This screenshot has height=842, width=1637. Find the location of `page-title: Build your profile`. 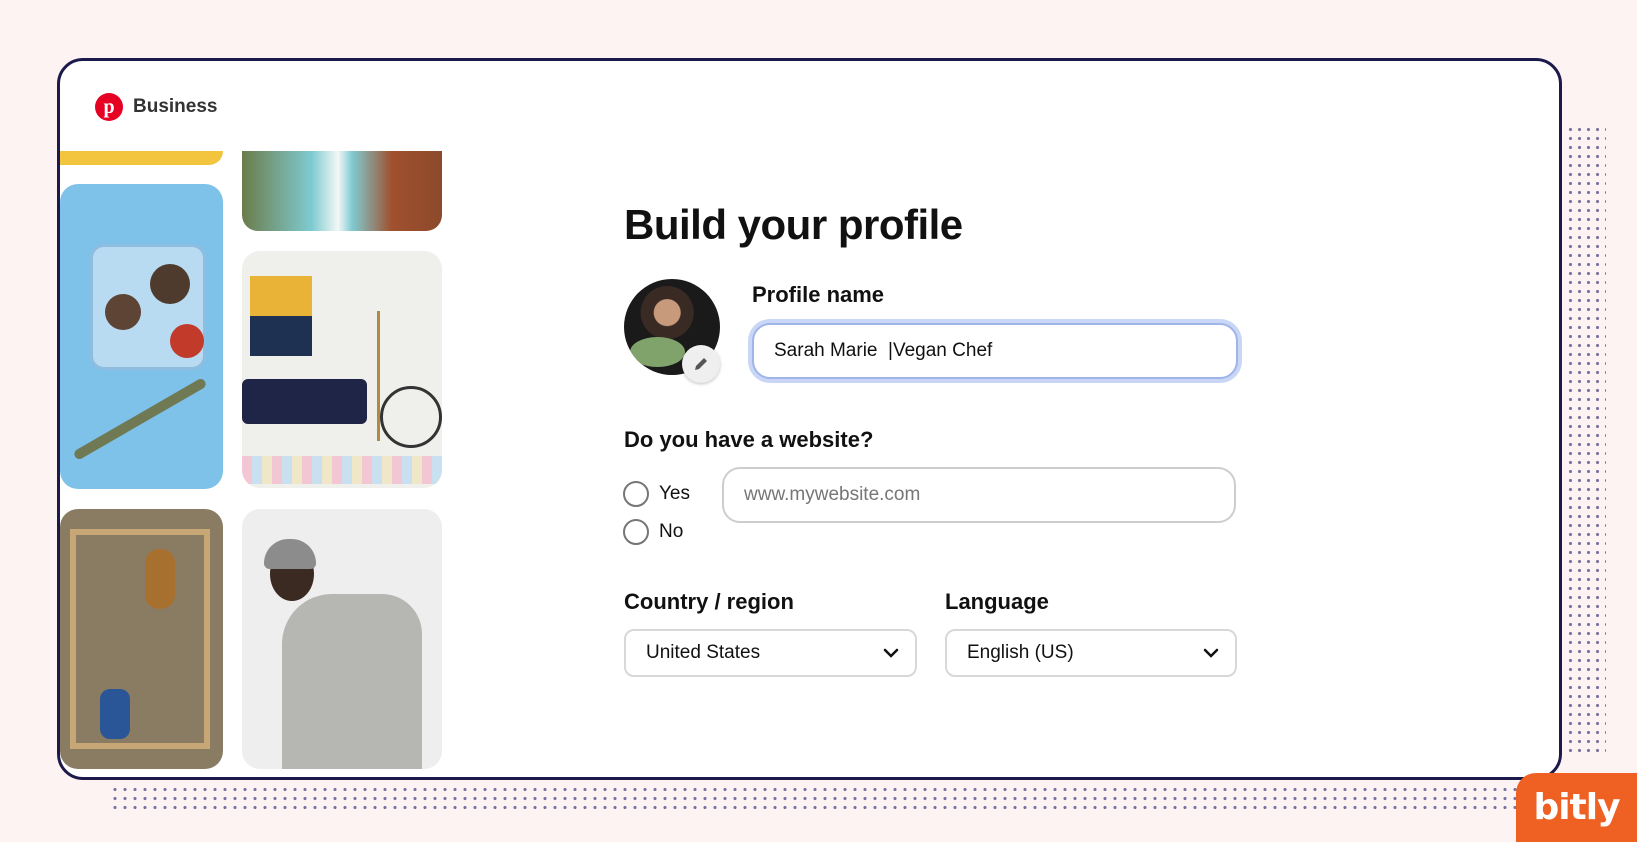

page-title: Build your profile is located at coordinates (793, 224).